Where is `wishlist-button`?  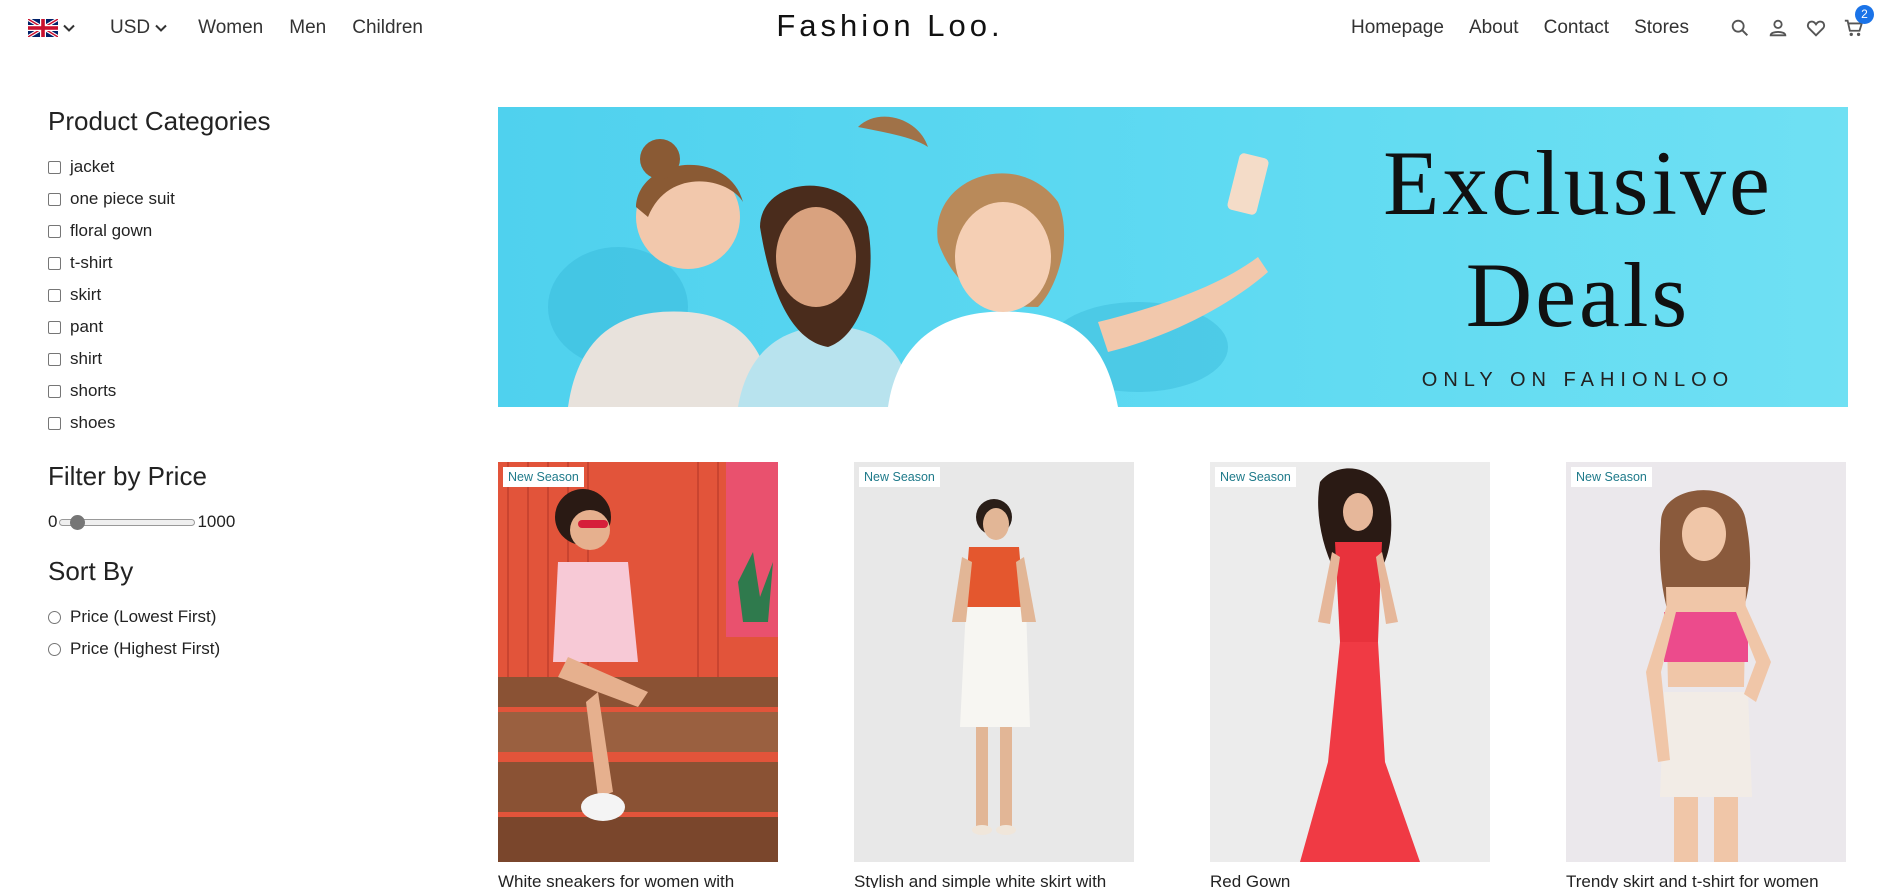 wishlist-button is located at coordinates (1816, 28).